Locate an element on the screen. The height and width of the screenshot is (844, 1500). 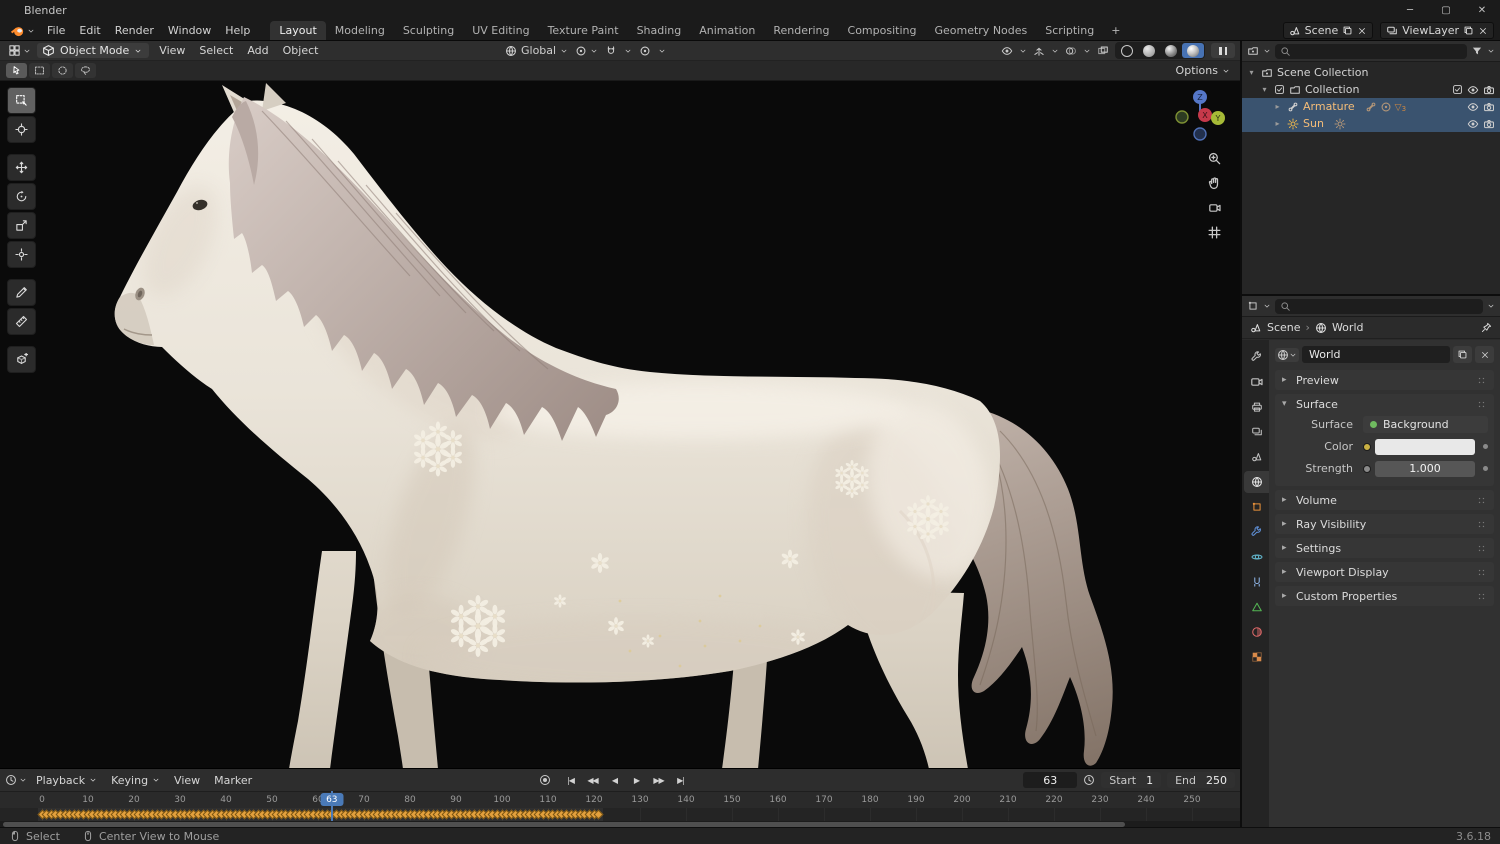
snap-settings-chevron-icon is located at coordinates (628, 51).